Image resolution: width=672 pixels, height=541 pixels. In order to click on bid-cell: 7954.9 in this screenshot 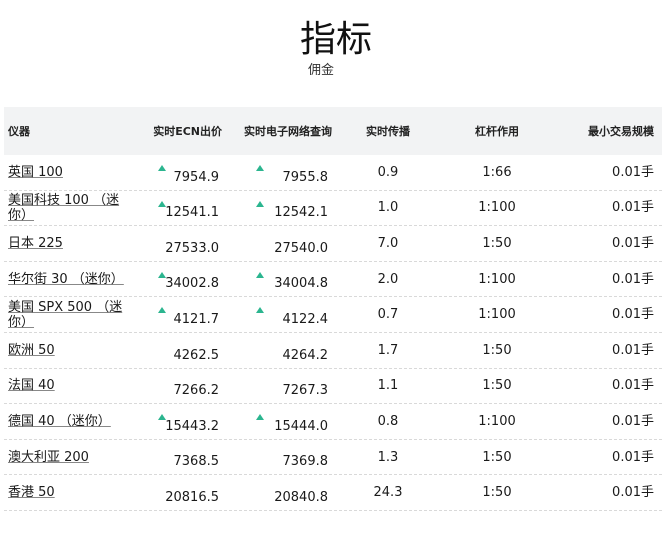, I will do `click(180, 172)`.